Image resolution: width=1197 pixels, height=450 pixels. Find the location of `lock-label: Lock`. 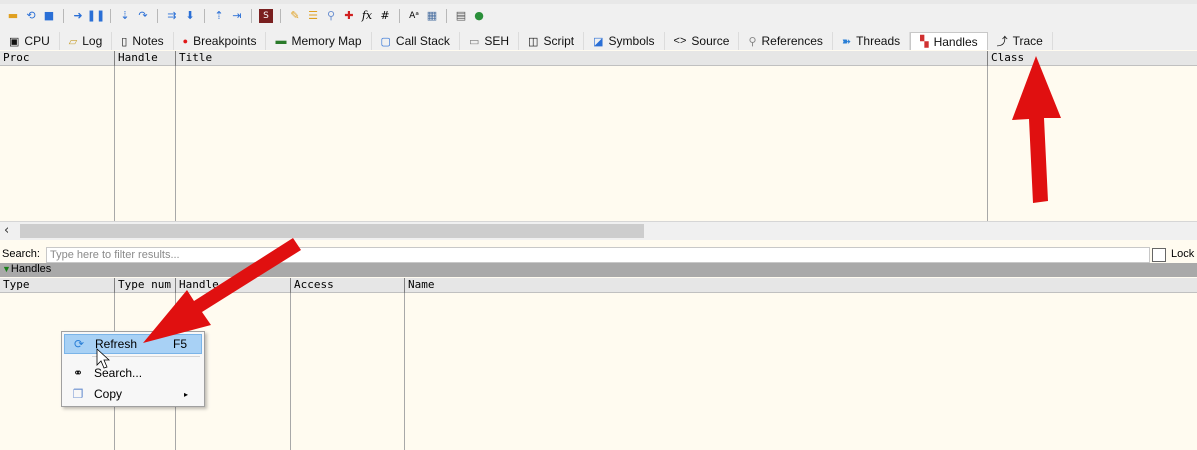

lock-label: Lock is located at coordinates (1183, 254).